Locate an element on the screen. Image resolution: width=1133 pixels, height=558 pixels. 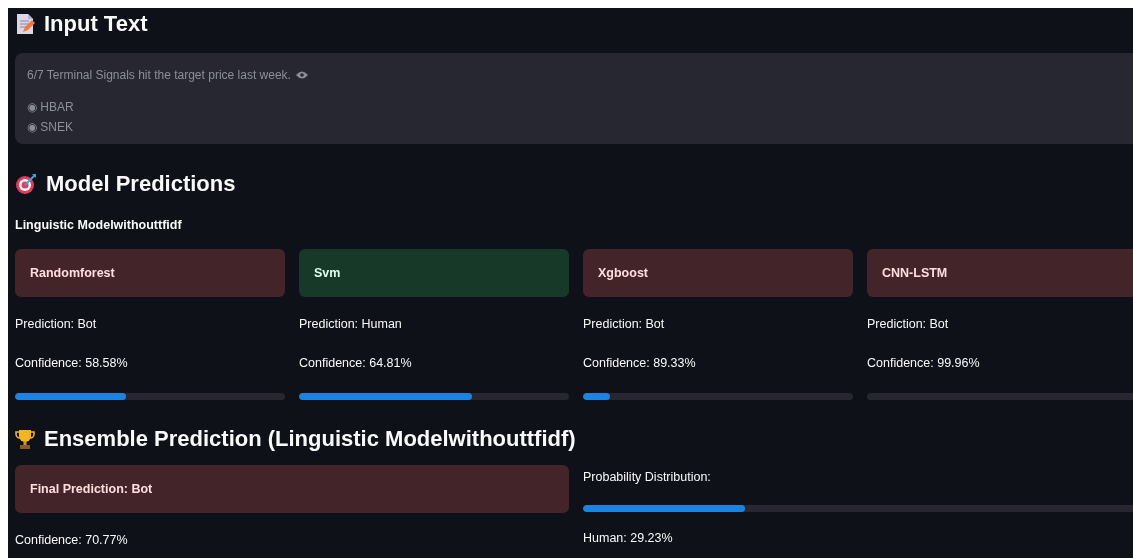
confidence-text: Confidence: 64.81% is located at coordinates (355, 363).